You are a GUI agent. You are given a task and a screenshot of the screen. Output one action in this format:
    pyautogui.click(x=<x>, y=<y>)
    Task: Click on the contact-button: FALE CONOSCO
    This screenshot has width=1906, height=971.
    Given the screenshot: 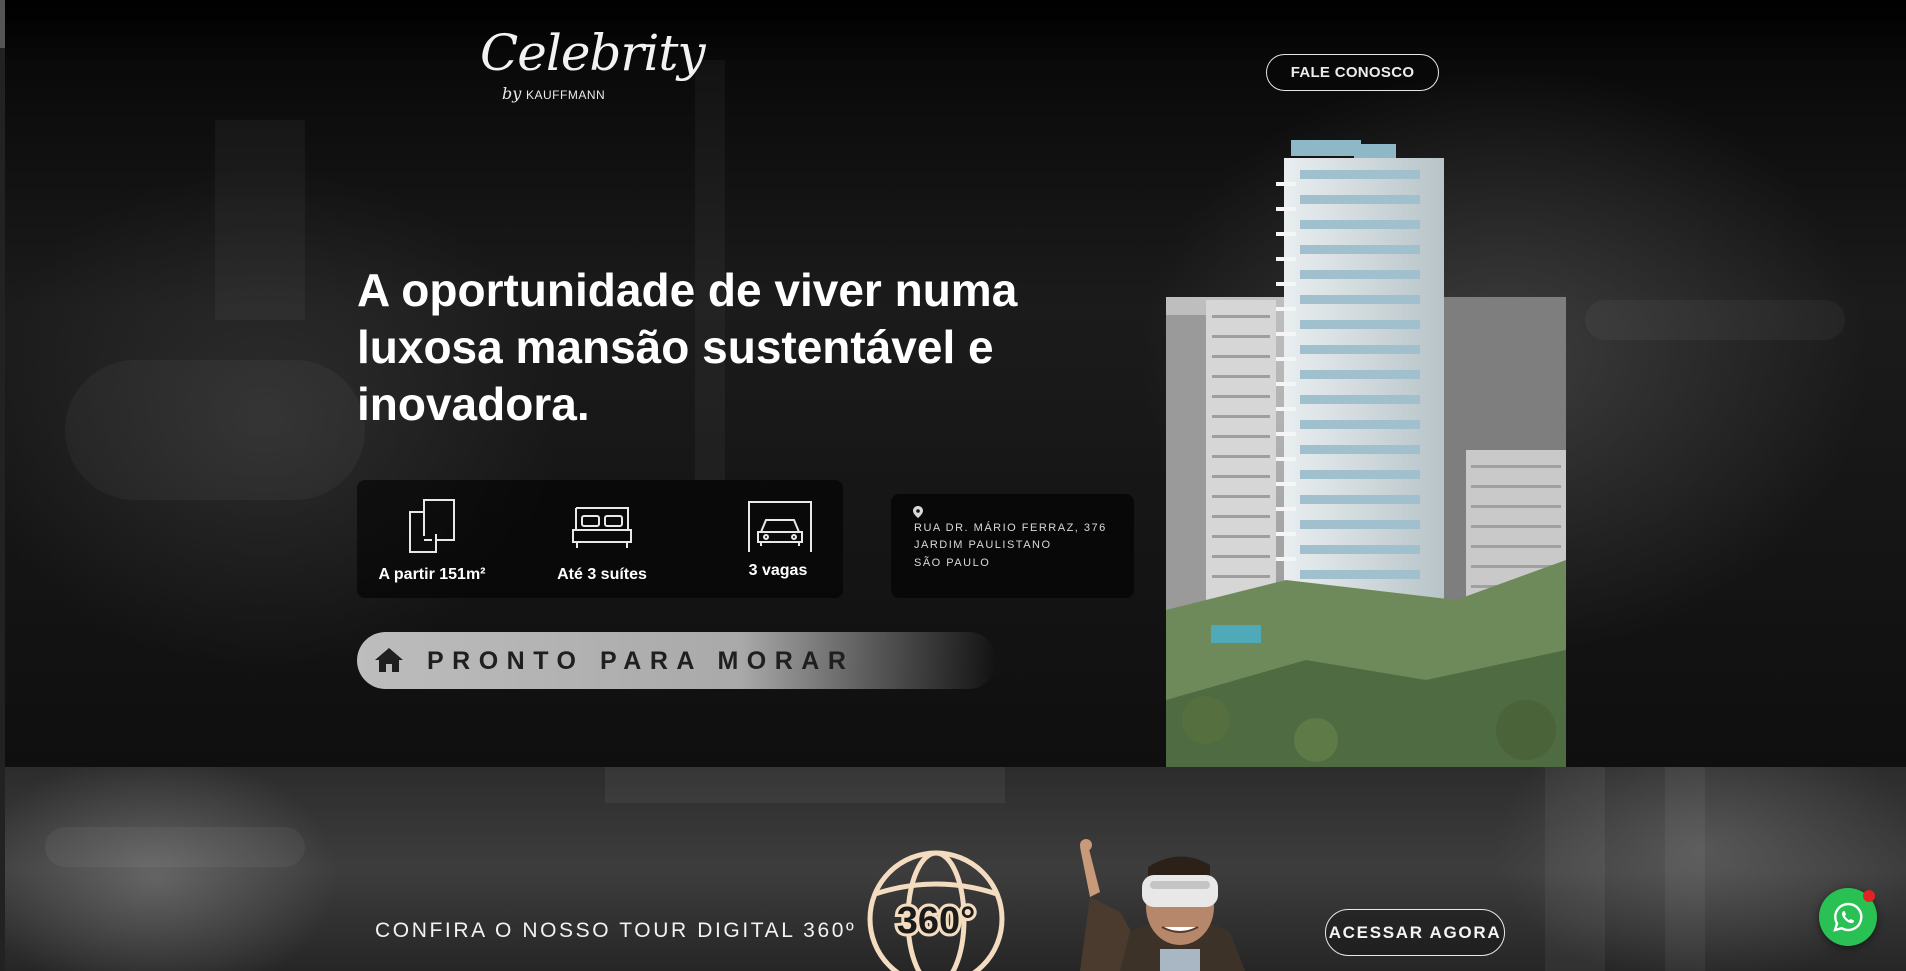 What is the action you would take?
    pyautogui.click(x=1352, y=72)
    